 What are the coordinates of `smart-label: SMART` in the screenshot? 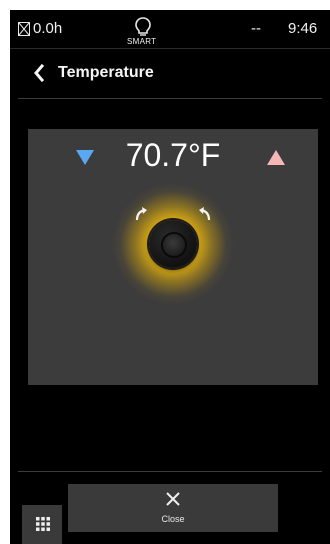 It's located at (142, 41).